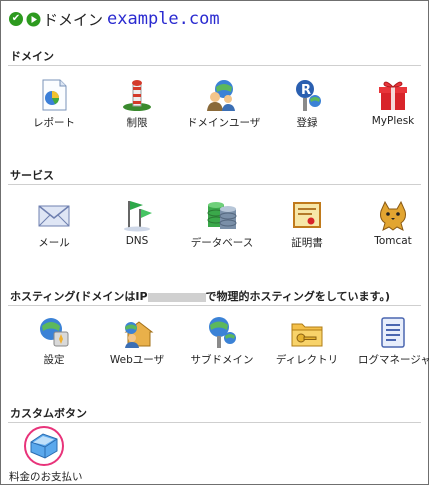  I want to click on domain-users-icon, so click(221, 95).